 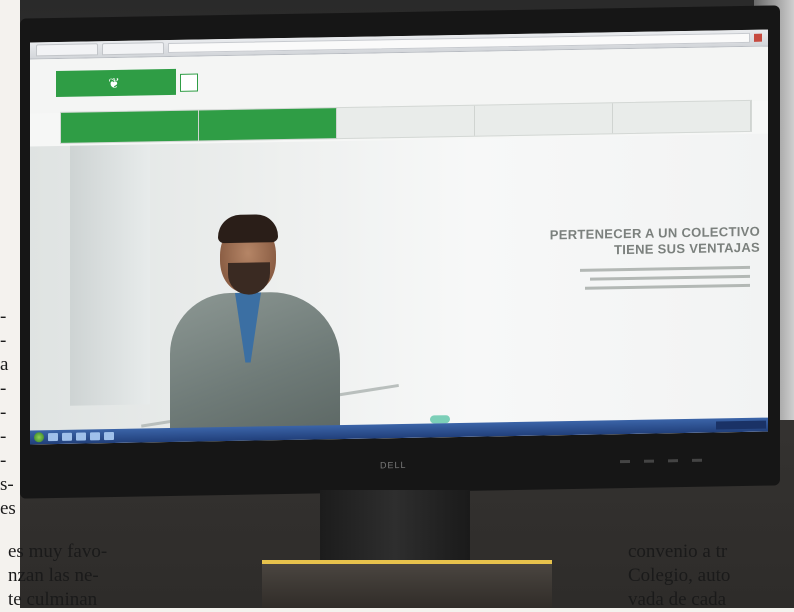 What do you see at coordinates (110, 275) in the screenshot?
I see `hero-window-light` at bounding box center [110, 275].